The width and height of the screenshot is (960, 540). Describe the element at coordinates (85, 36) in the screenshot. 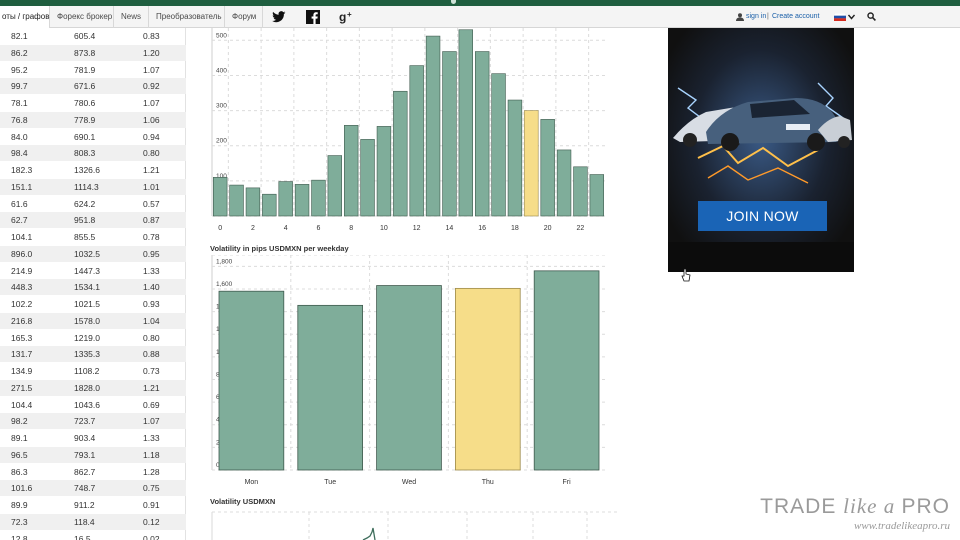

I see `table-cell: 605.4` at that location.